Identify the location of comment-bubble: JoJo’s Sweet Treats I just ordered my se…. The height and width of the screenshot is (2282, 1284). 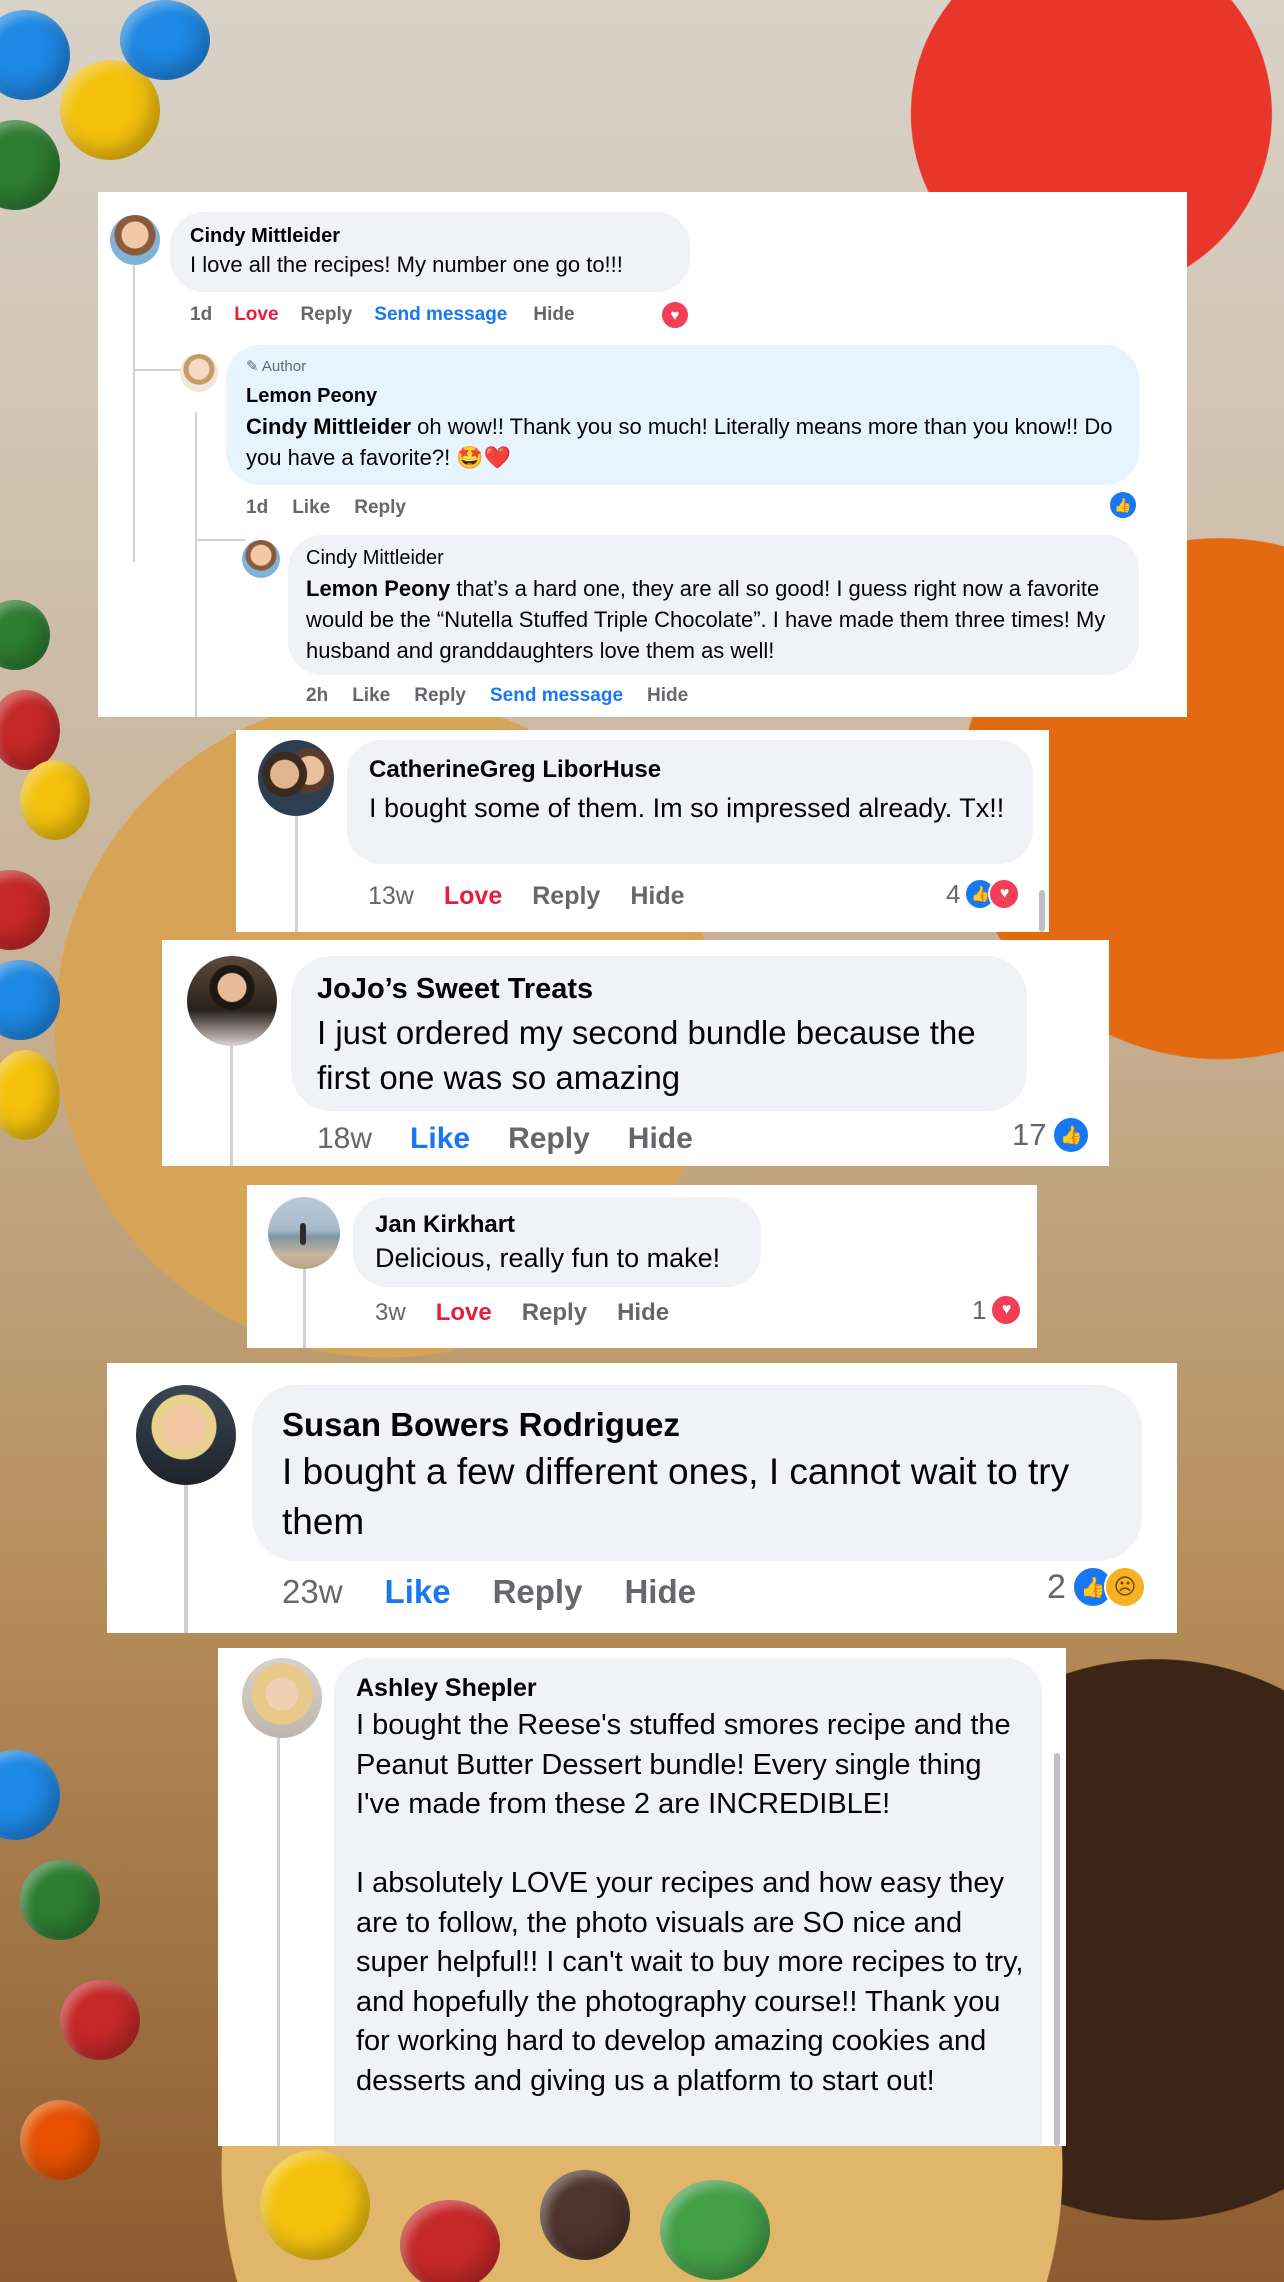
(659, 1033).